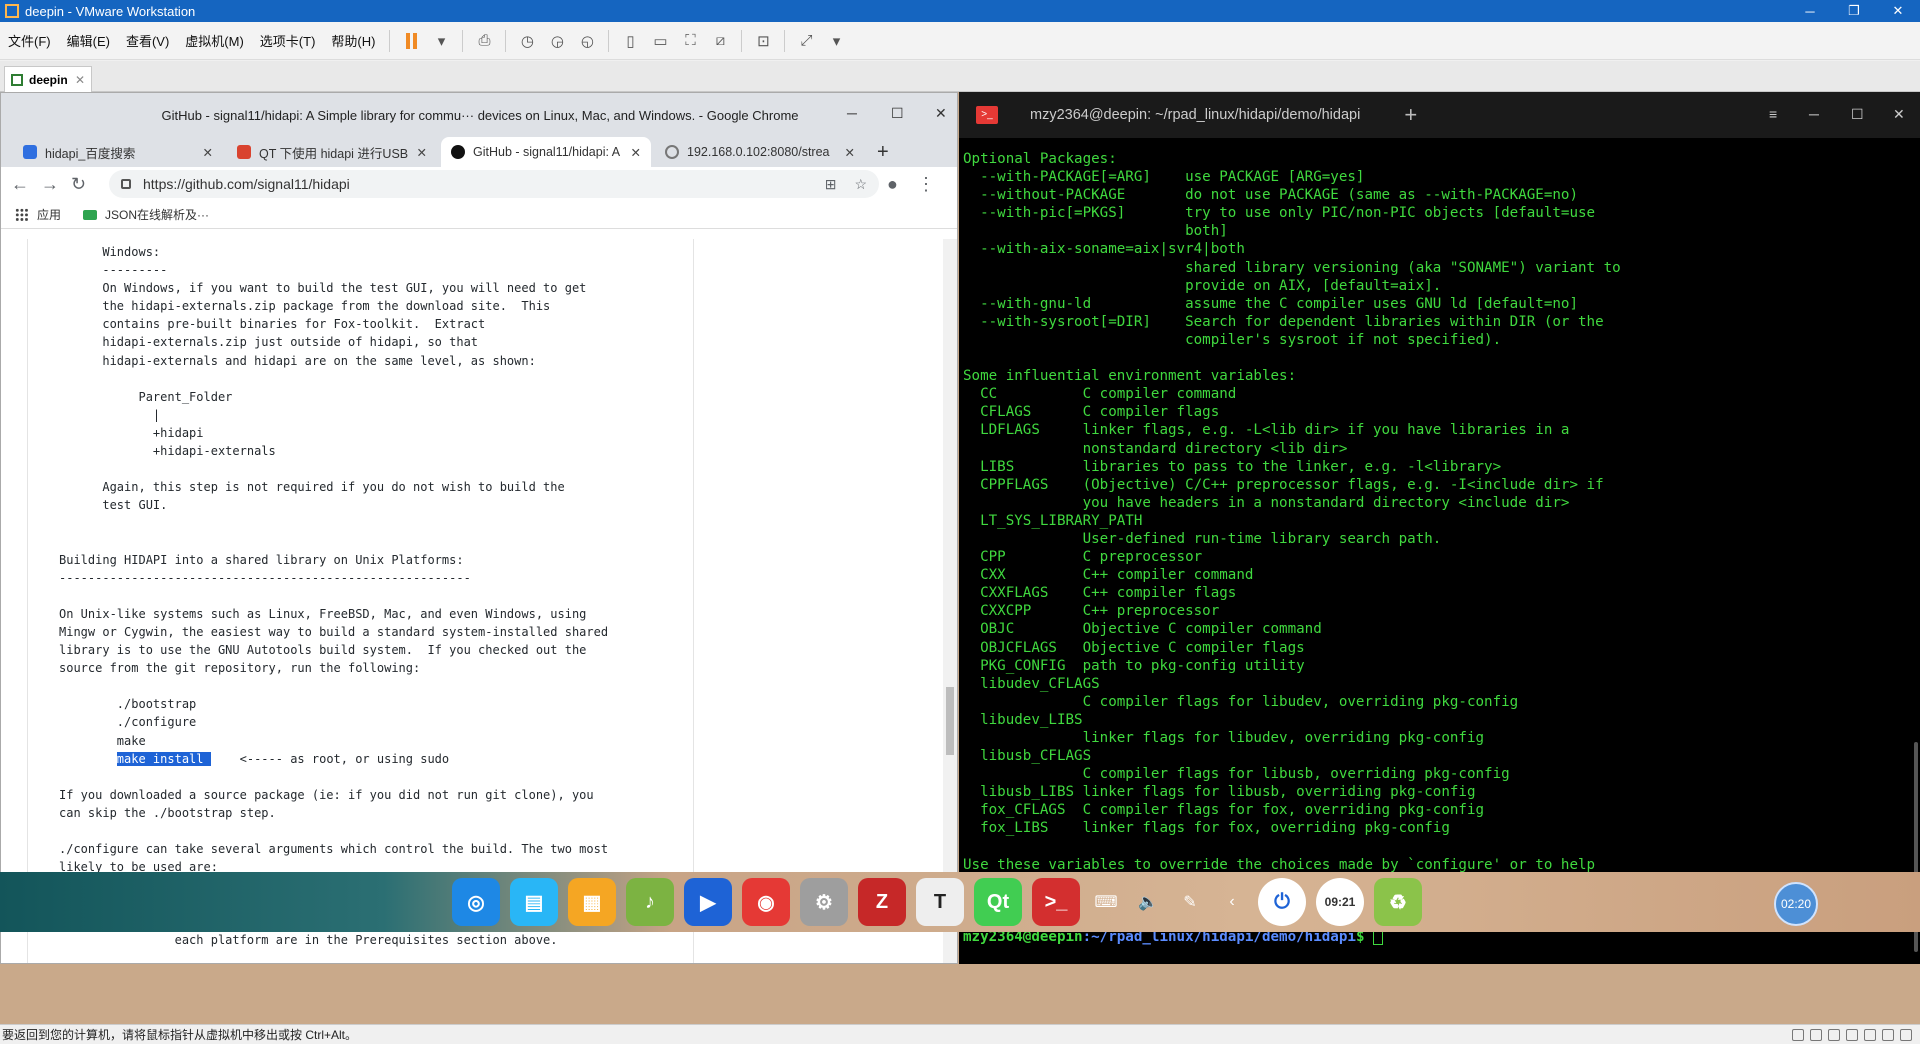  Describe the element at coordinates (883, 152) in the screenshot. I see `new-tab-button: +` at that location.